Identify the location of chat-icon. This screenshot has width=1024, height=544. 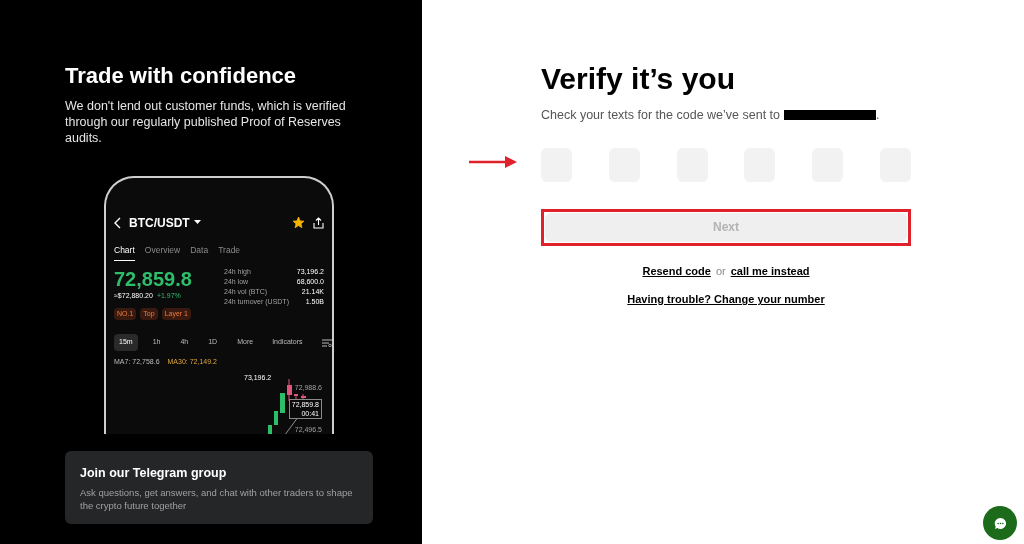
(1000, 523).